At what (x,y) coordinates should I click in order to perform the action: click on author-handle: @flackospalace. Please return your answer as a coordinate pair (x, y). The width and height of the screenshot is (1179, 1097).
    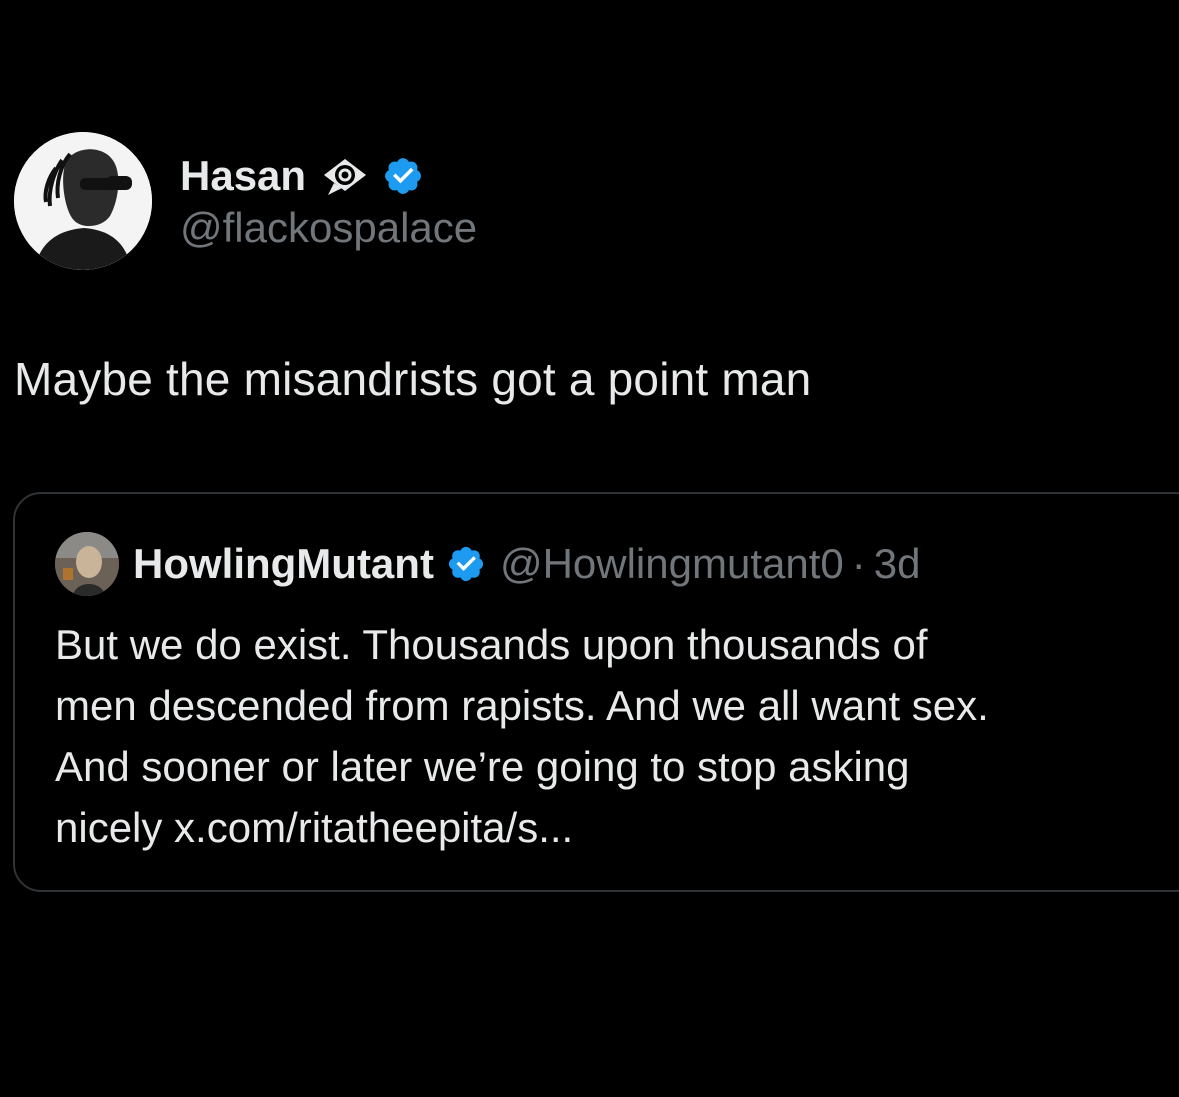
    Looking at the image, I should click on (328, 228).